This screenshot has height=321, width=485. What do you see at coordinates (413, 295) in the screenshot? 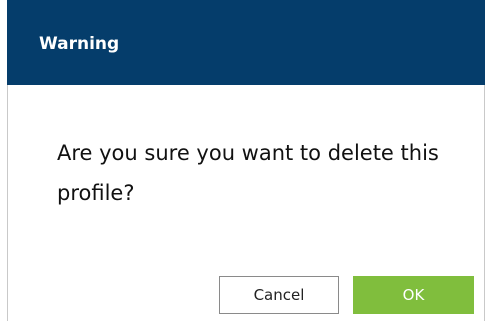
I see `ok-button: OK` at bounding box center [413, 295].